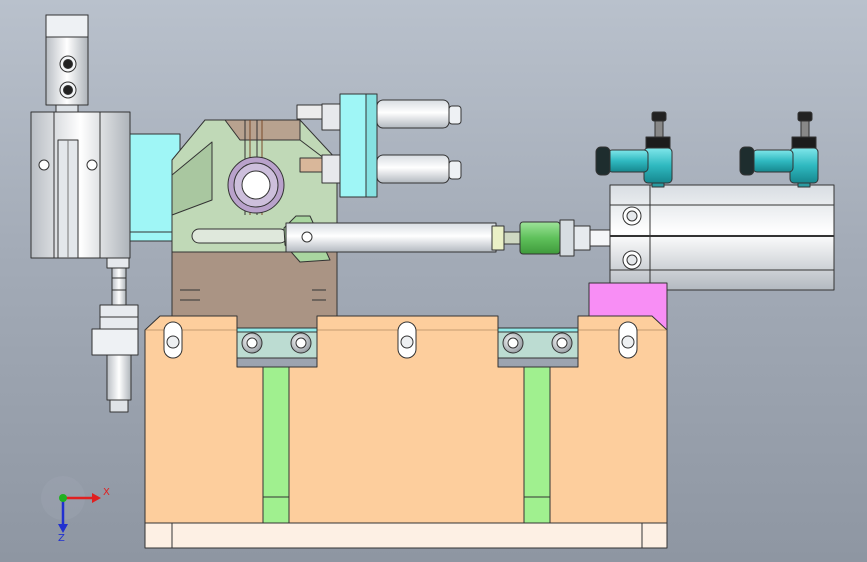  What do you see at coordinates (628, 340) in the screenshot?
I see `slot-right` at bounding box center [628, 340].